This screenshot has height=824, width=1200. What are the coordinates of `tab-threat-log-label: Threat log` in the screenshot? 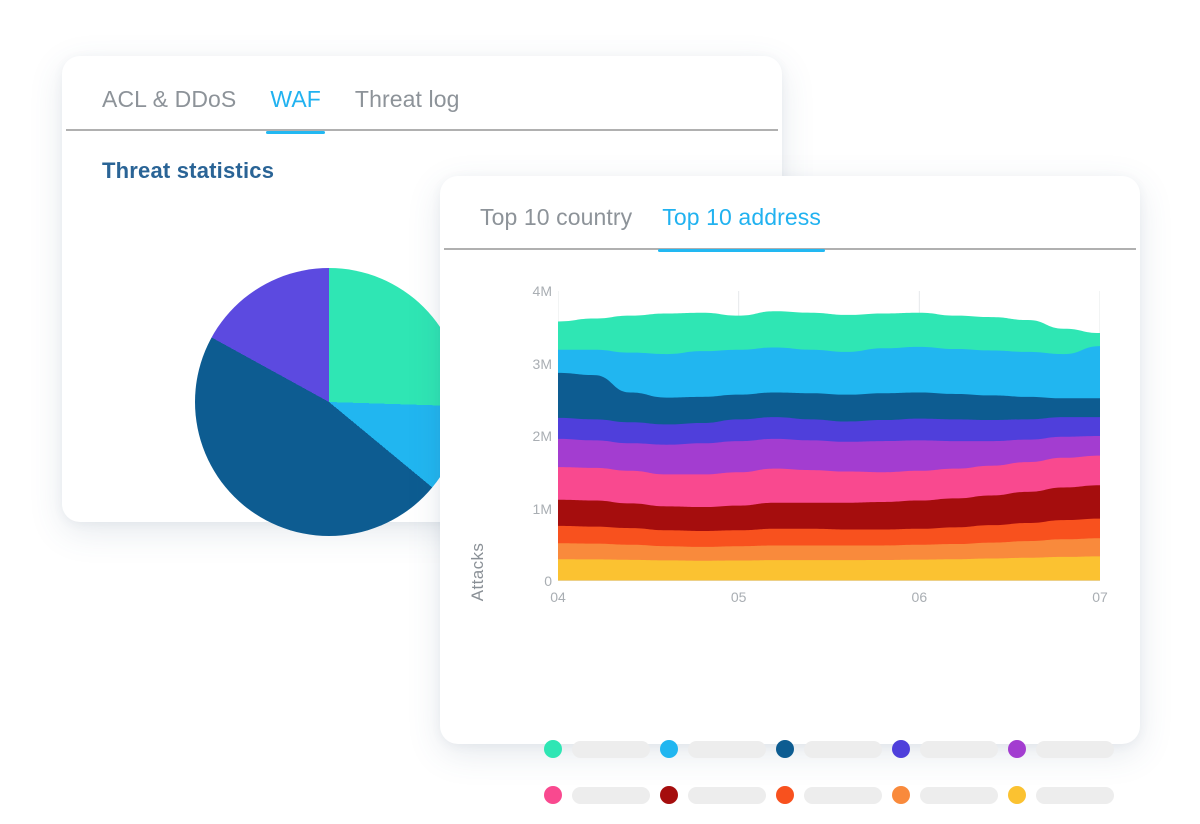 It's located at (407, 99).